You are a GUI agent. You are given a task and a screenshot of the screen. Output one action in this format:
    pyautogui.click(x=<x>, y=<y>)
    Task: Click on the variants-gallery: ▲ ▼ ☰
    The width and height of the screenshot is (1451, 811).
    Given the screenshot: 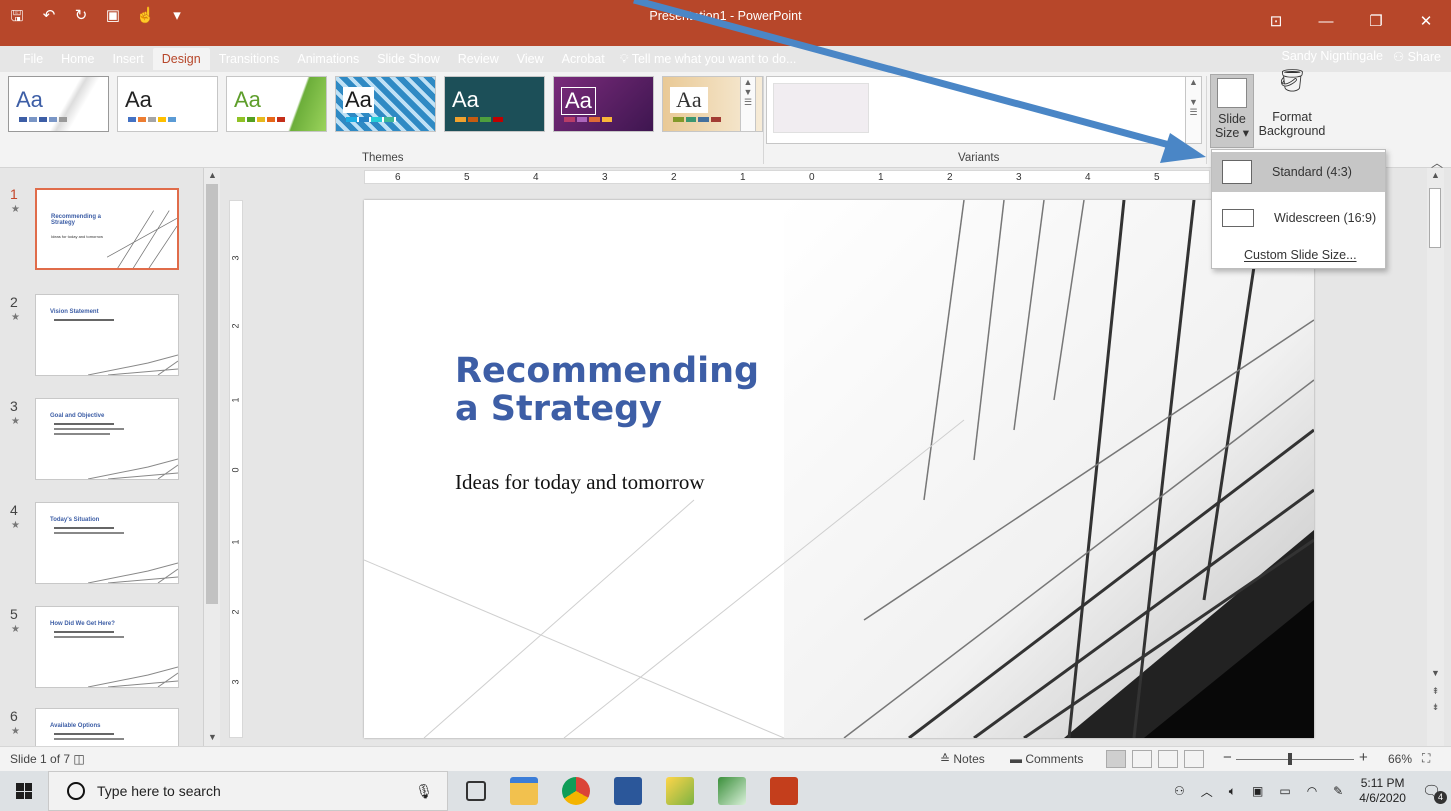 What is the action you would take?
    pyautogui.click(x=984, y=110)
    